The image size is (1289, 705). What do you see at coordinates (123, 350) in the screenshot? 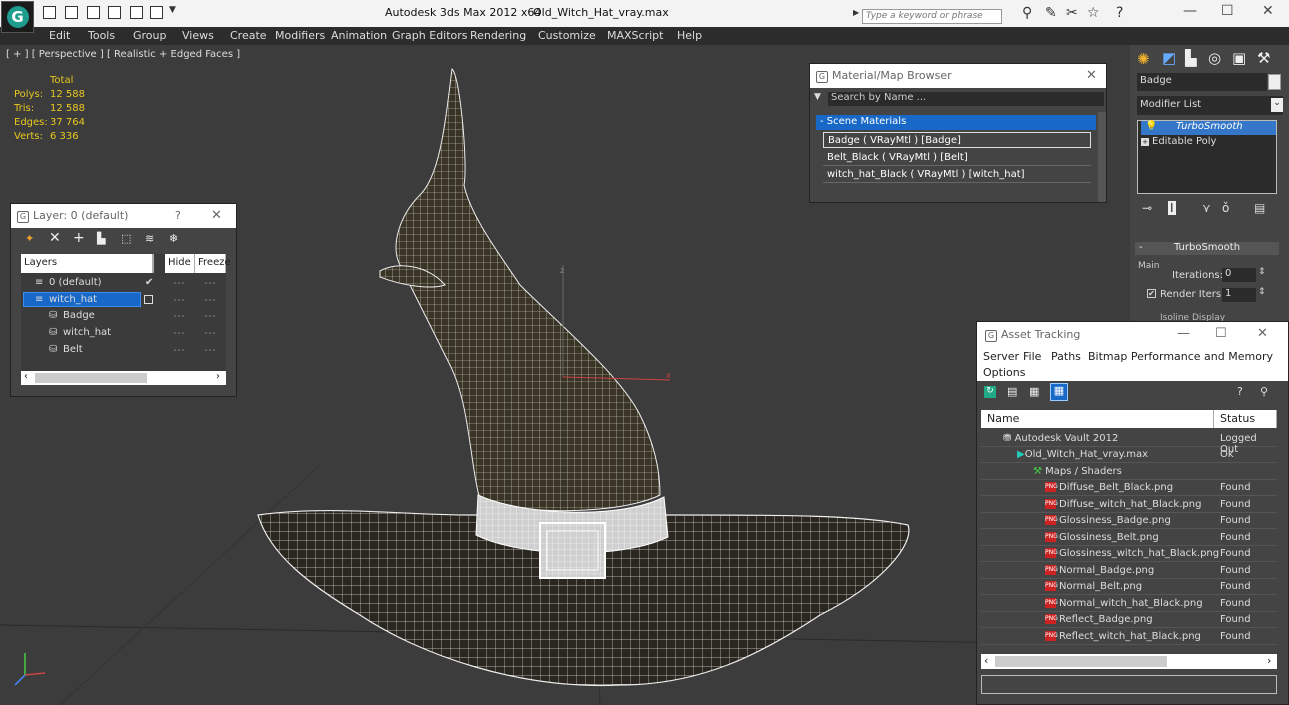
I see `object-row-belt: ⛁ Belt ⁃⁃⁃ ⁃⁃⁃` at bounding box center [123, 350].